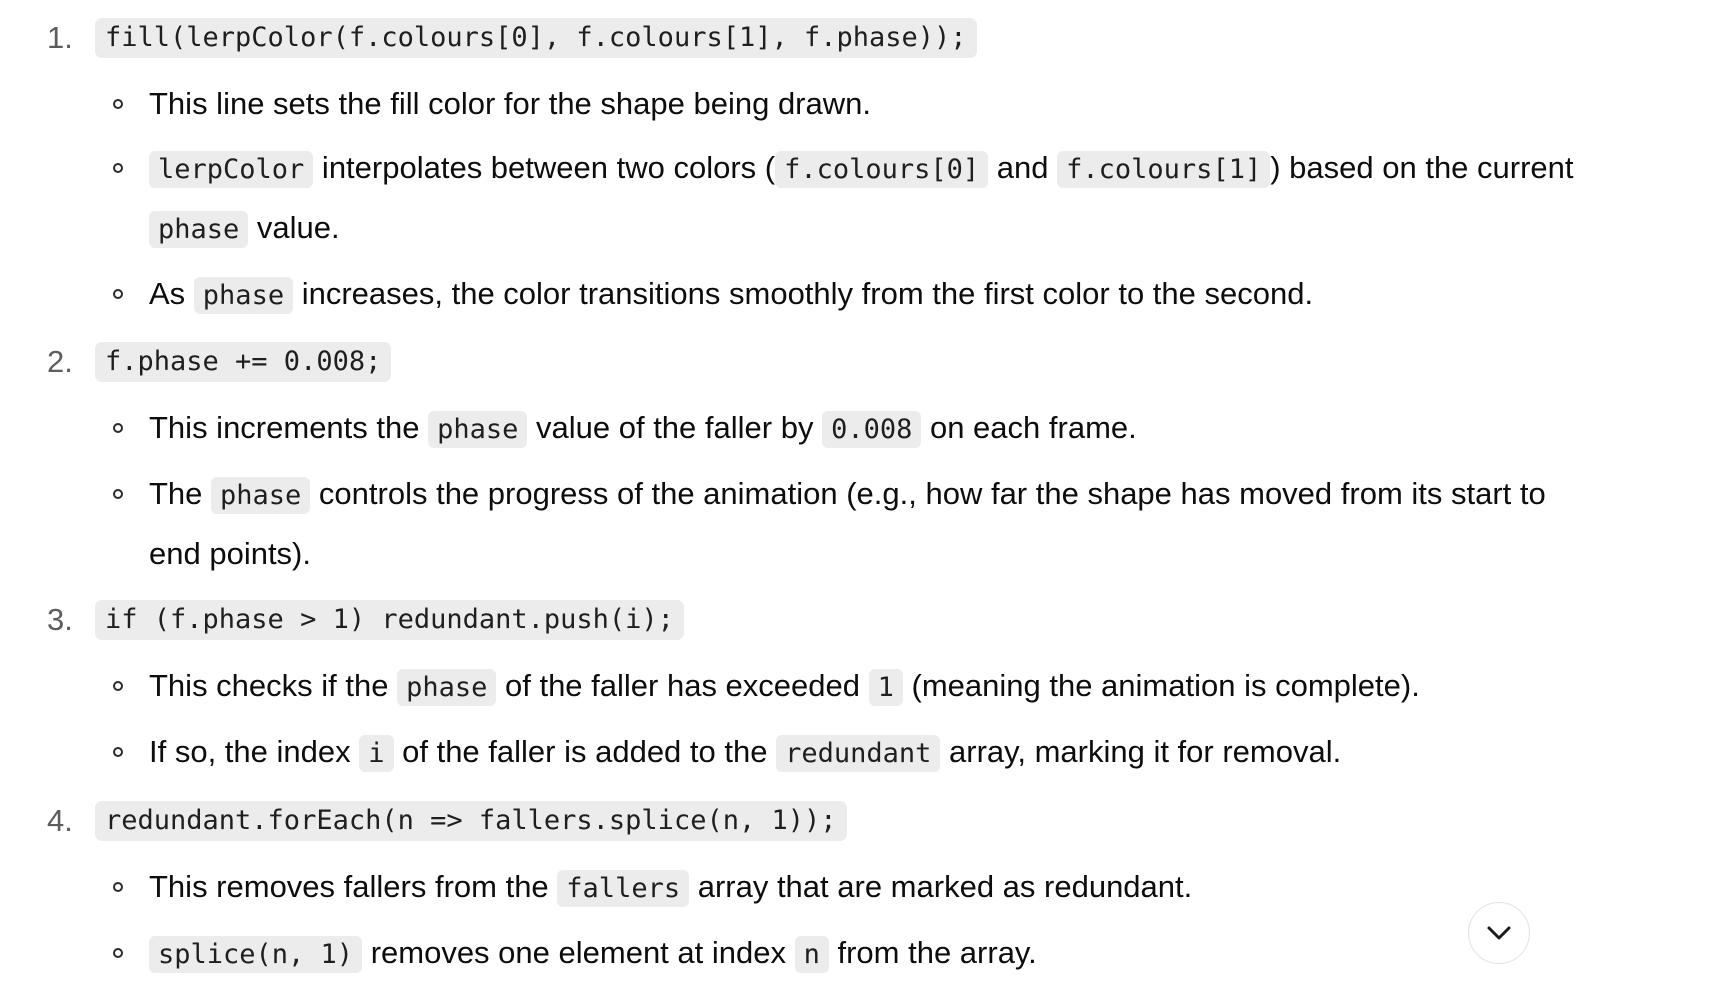  I want to click on inline-code: 0.008, so click(872, 429).